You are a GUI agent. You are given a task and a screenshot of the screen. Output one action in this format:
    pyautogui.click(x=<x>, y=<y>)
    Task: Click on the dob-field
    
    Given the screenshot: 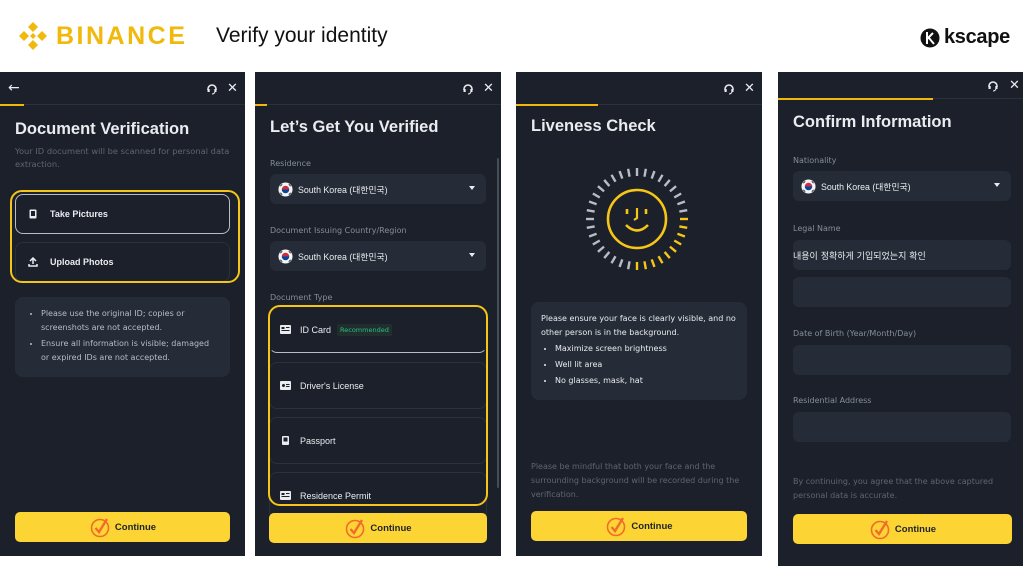 What is the action you would take?
    pyautogui.click(x=902, y=360)
    